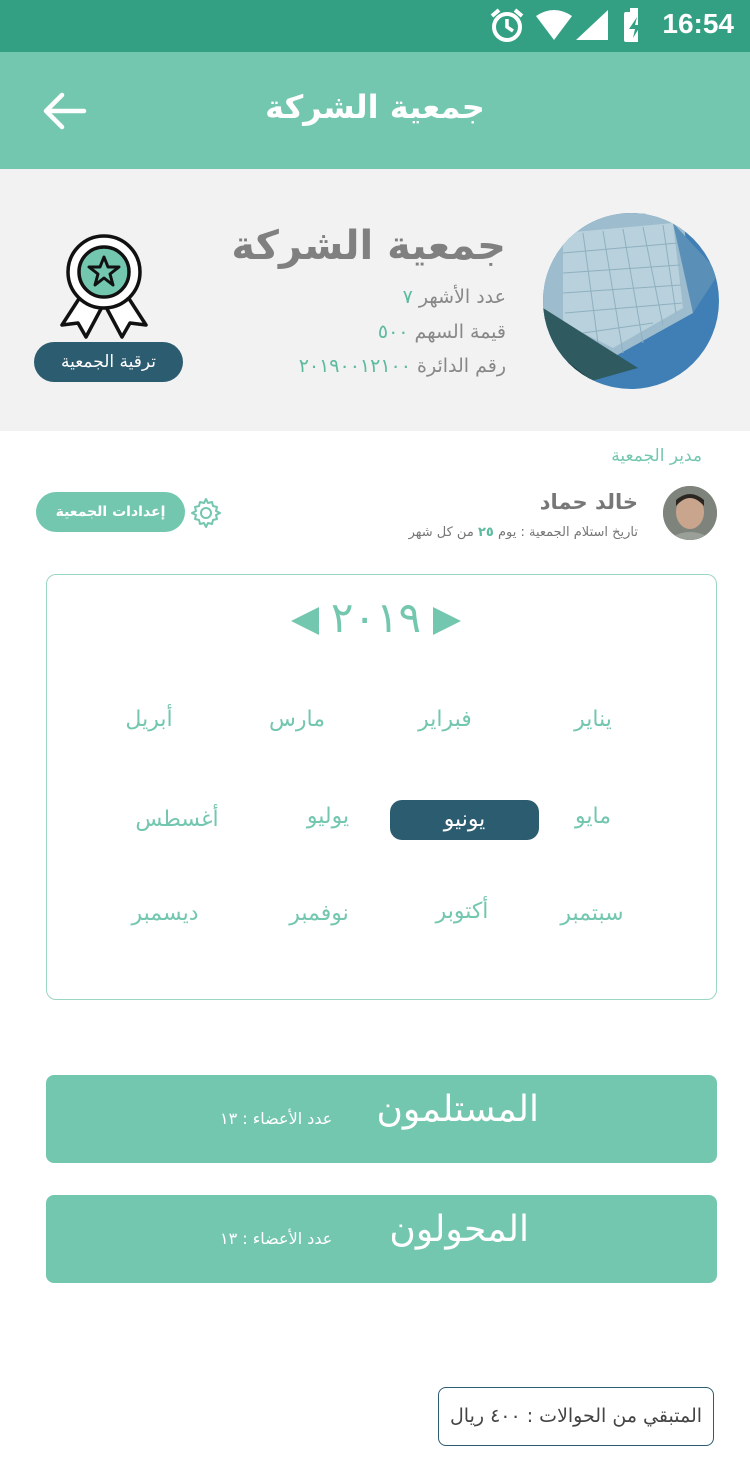  I want to click on month-november: نوفمبر, so click(319, 914).